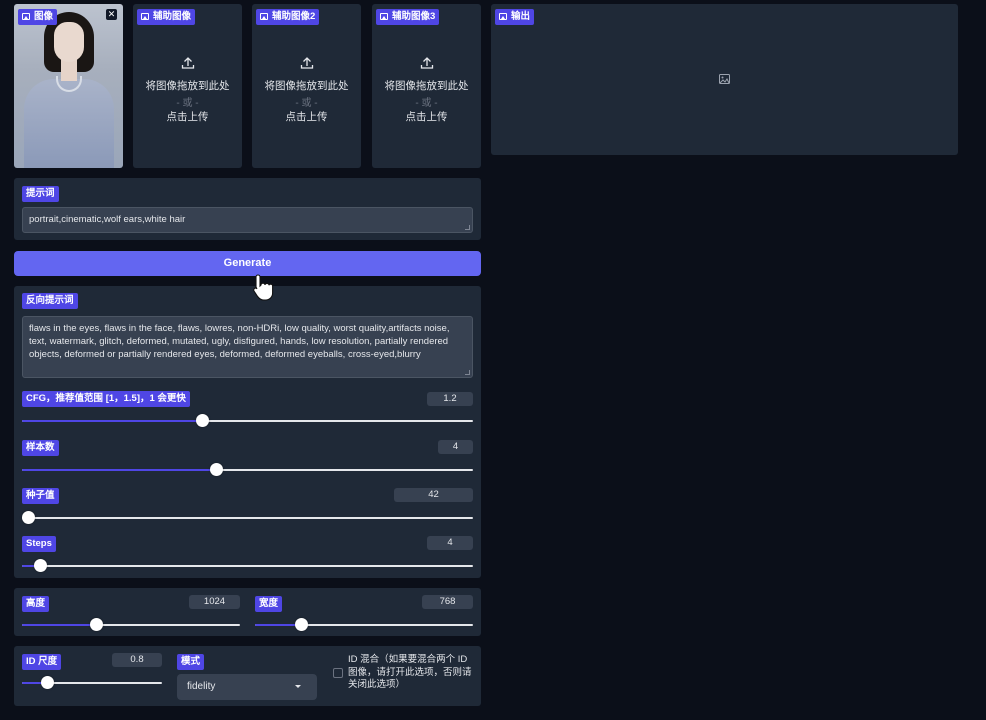  I want to click on photo-face, so click(69, 42).